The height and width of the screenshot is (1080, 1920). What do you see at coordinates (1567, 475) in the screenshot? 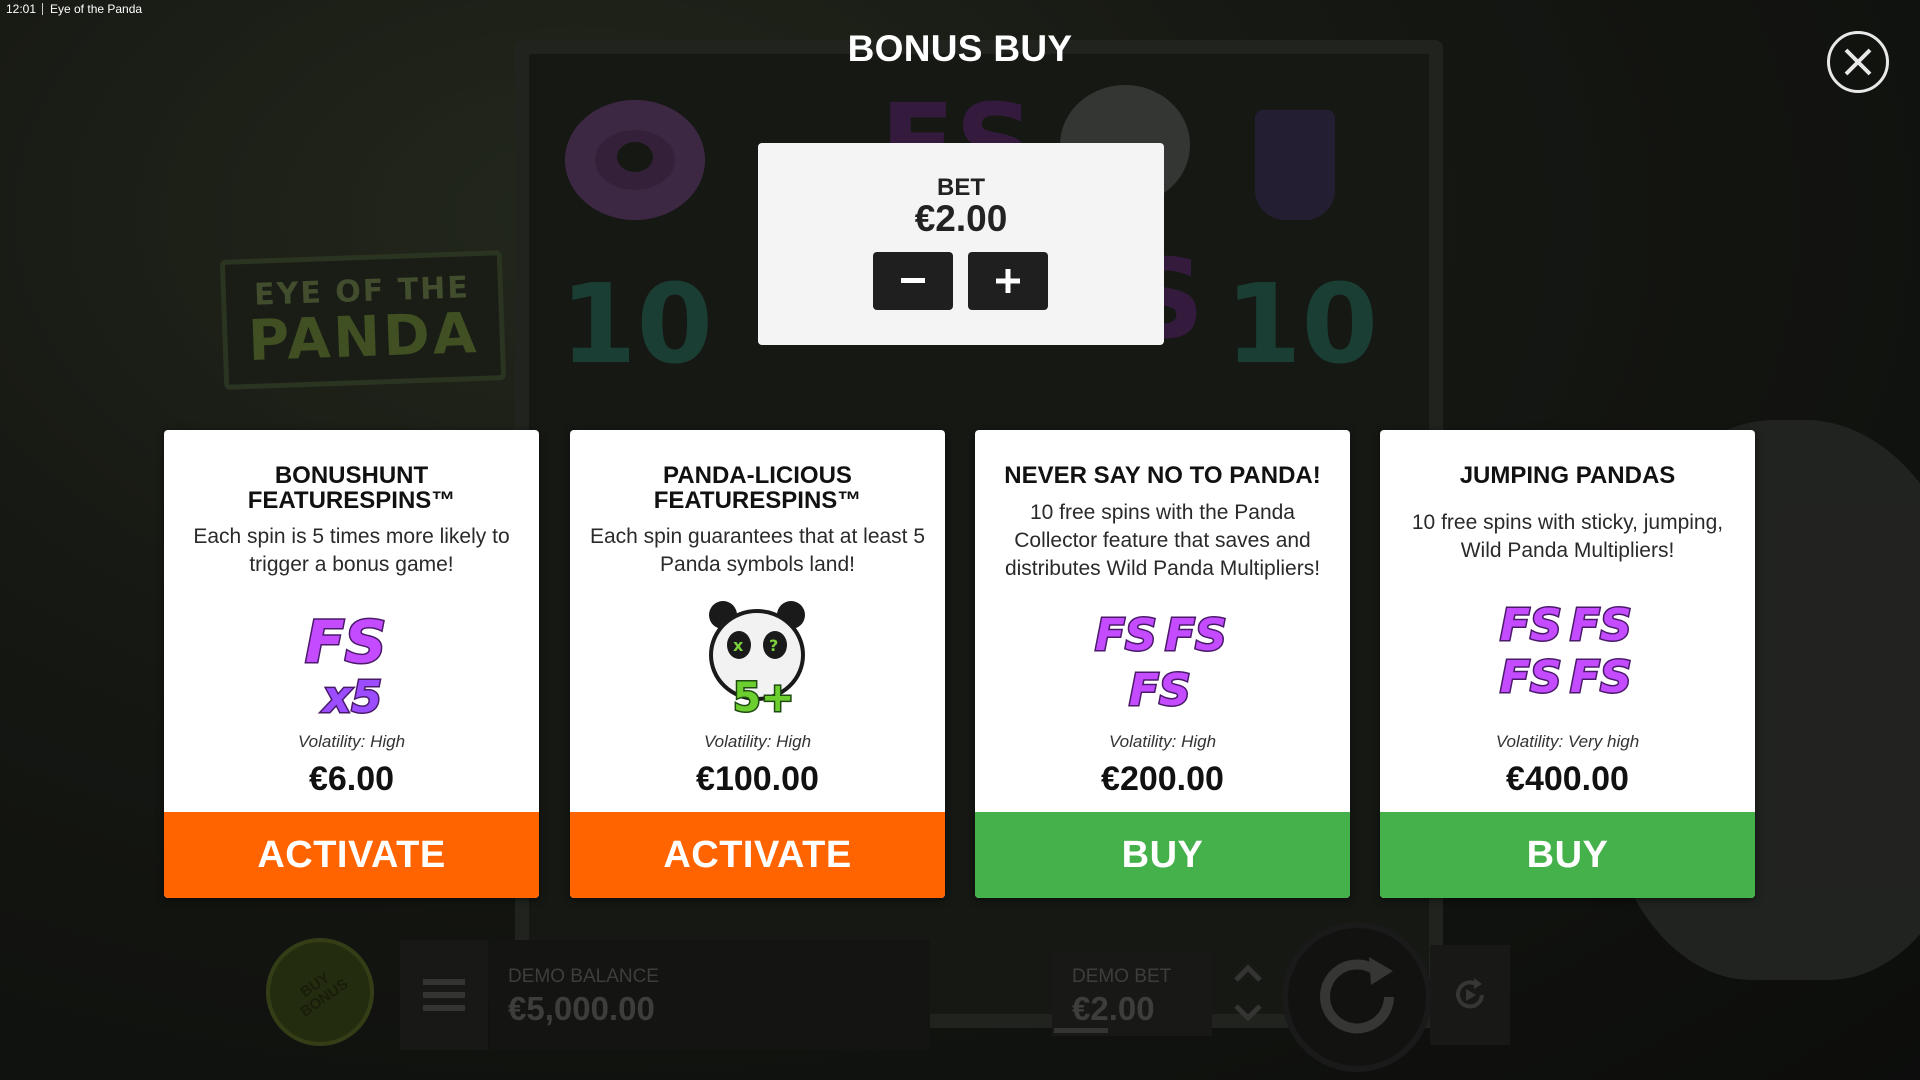
I see `card-title: JUMPING PANDAS` at bounding box center [1567, 475].